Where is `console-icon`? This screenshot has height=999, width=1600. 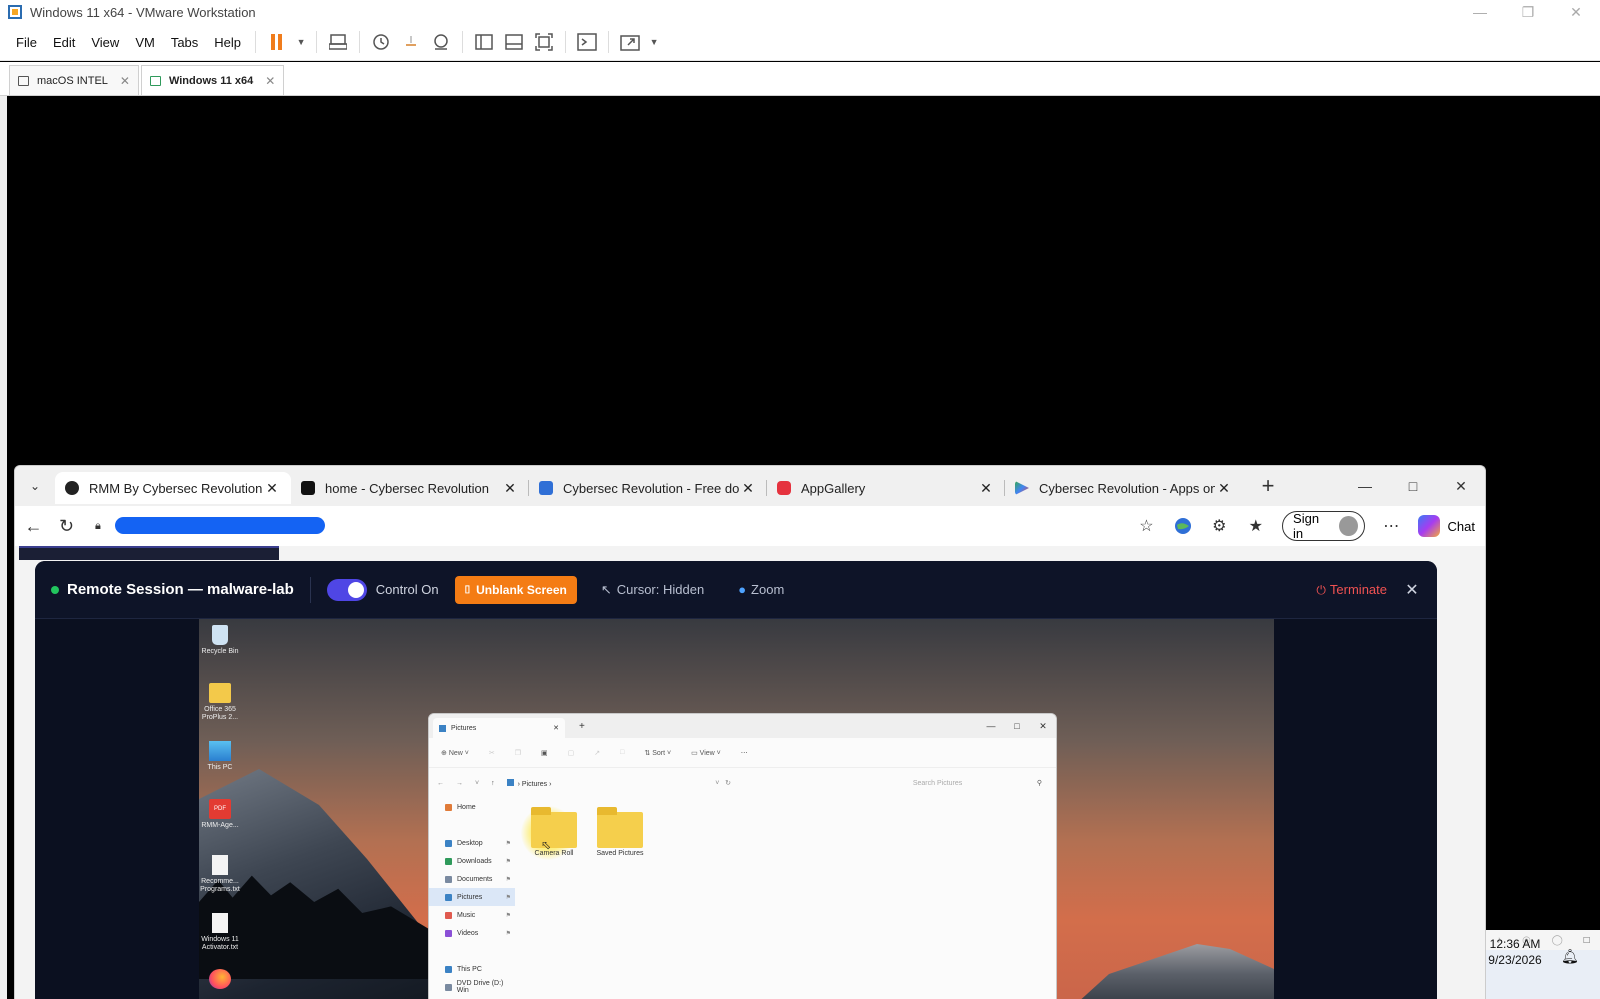 console-icon is located at coordinates (587, 42).